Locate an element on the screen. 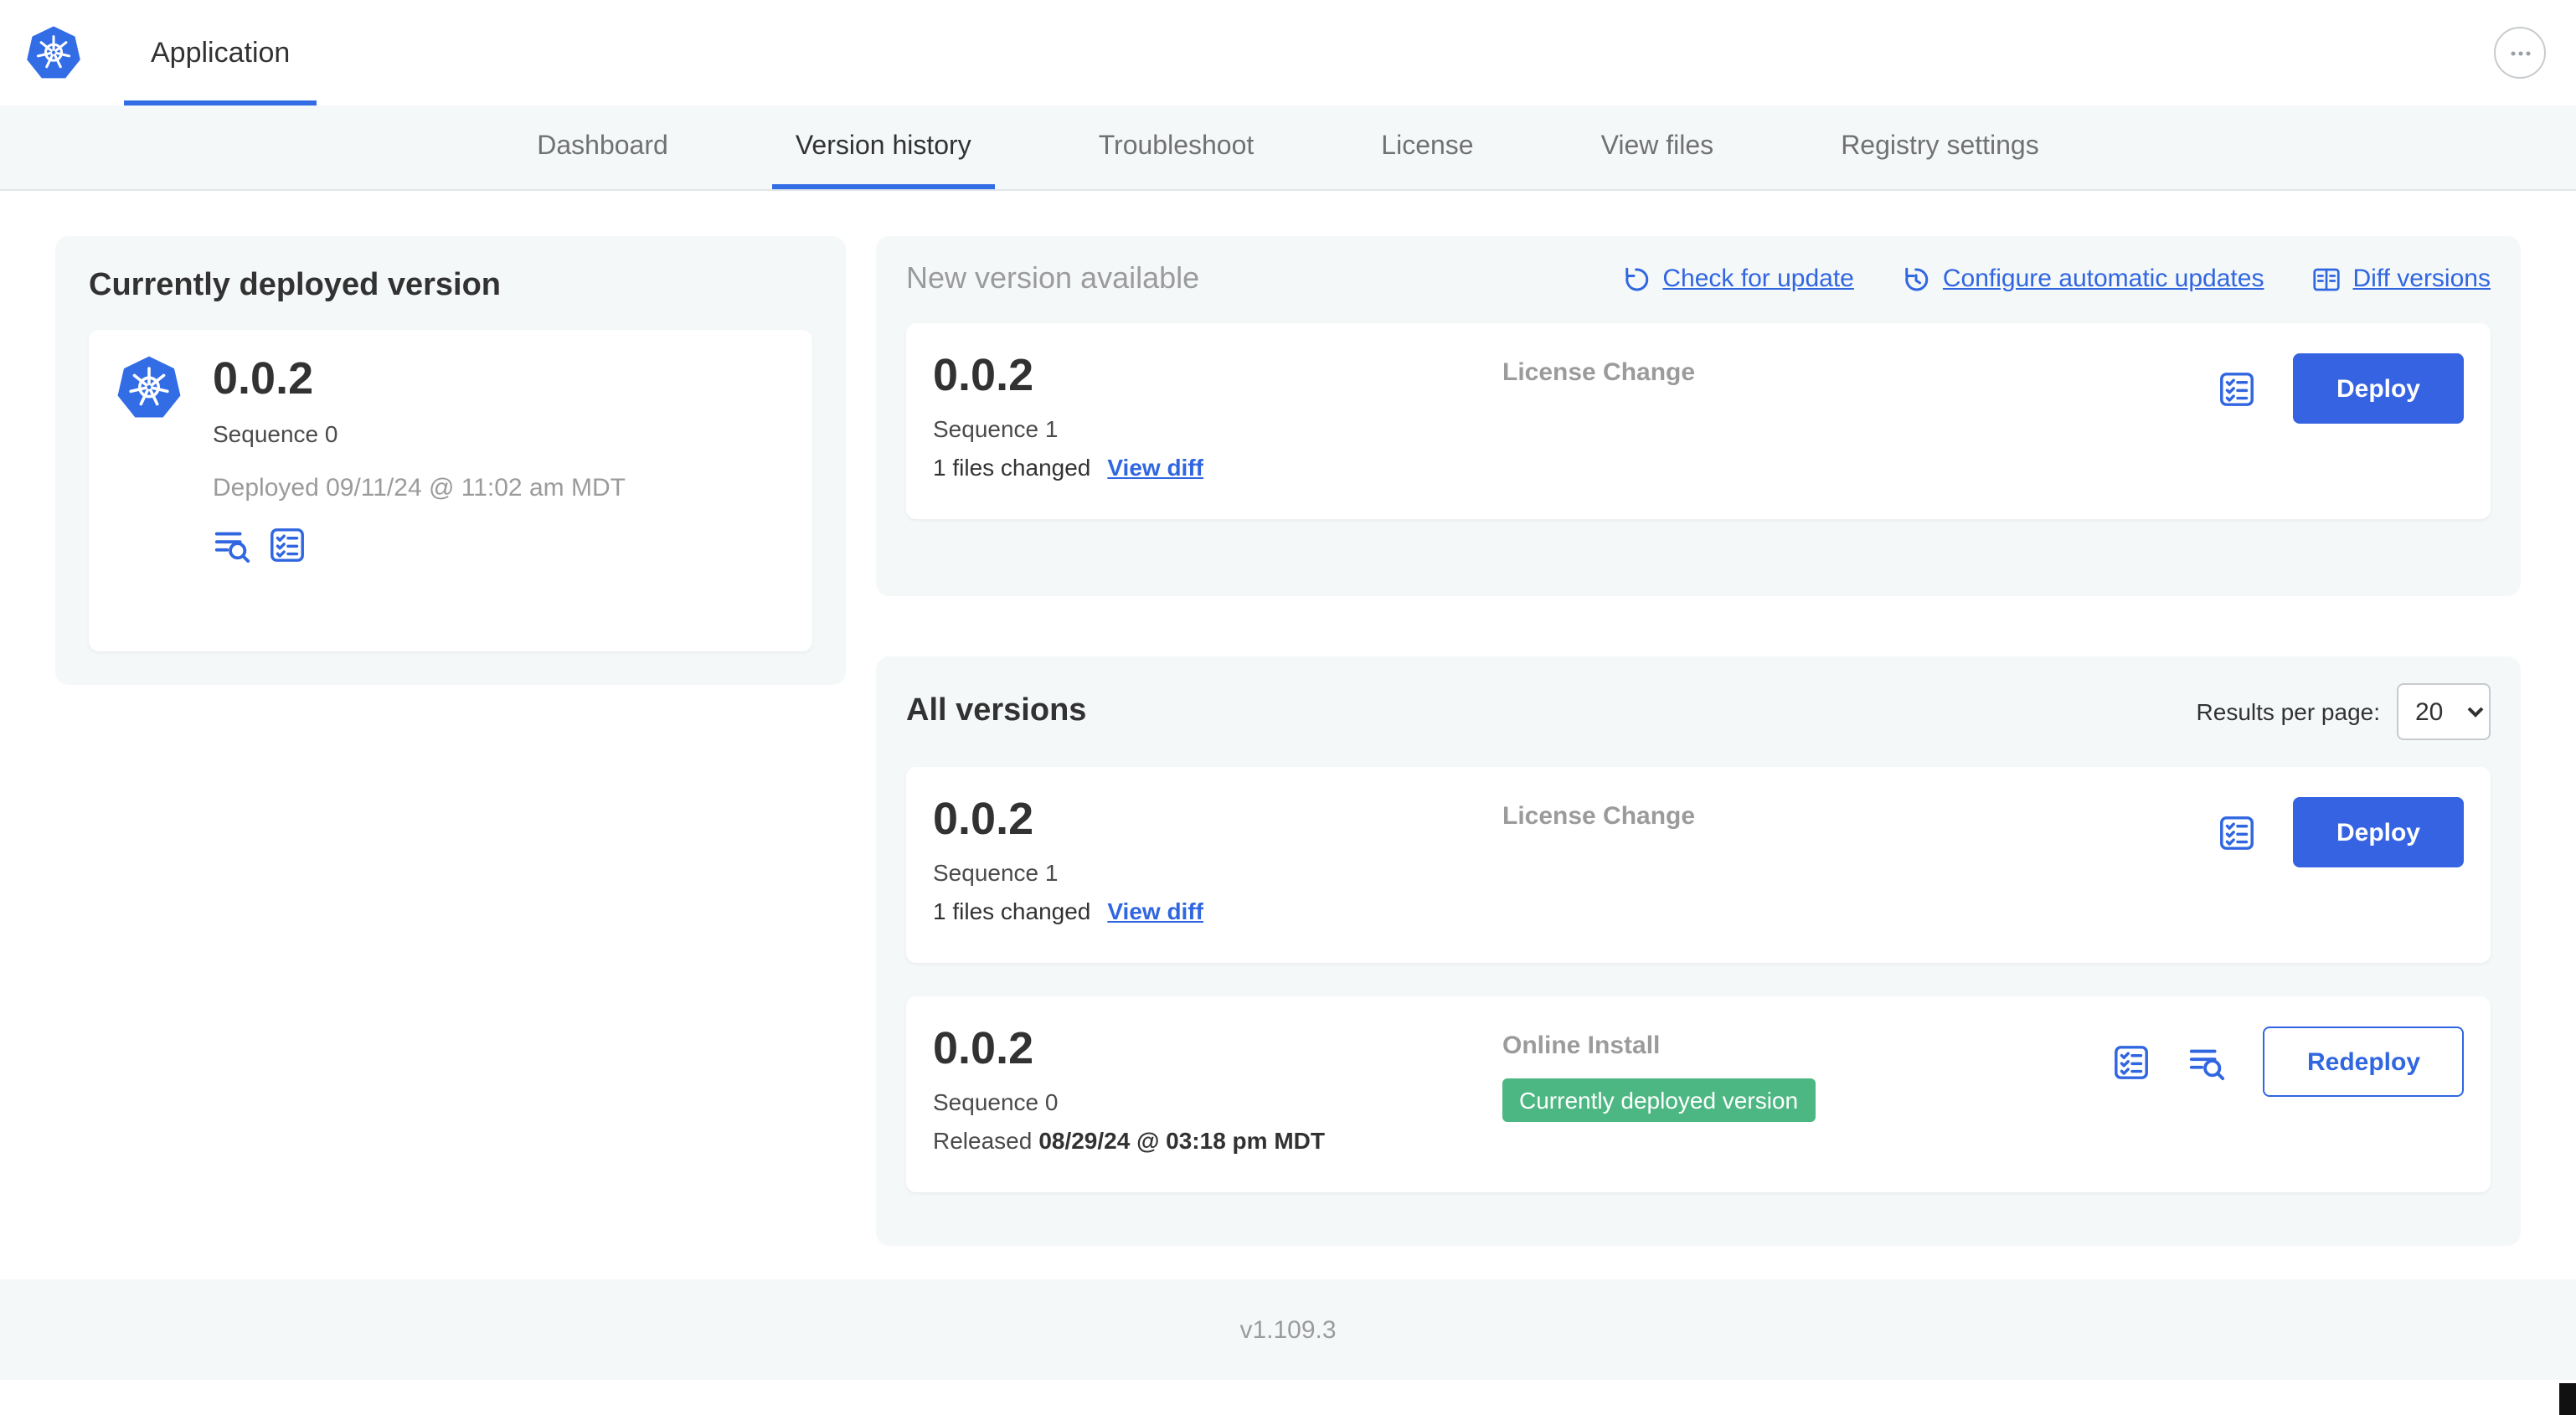 This screenshot has height=1415, width=2576. all-versions-title: All versions is located at coordinates (996, 710).